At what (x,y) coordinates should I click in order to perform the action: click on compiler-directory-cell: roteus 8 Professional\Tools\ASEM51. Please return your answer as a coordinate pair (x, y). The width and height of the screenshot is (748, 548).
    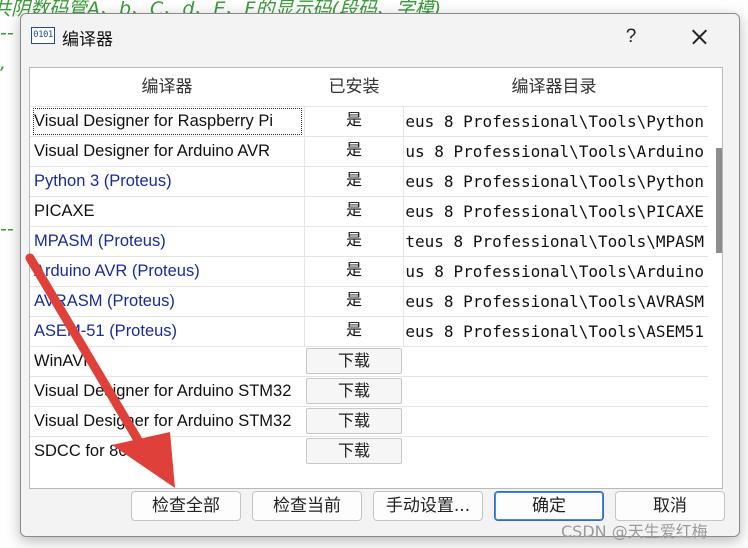
    Looking at the image, I should click on (555, 331).